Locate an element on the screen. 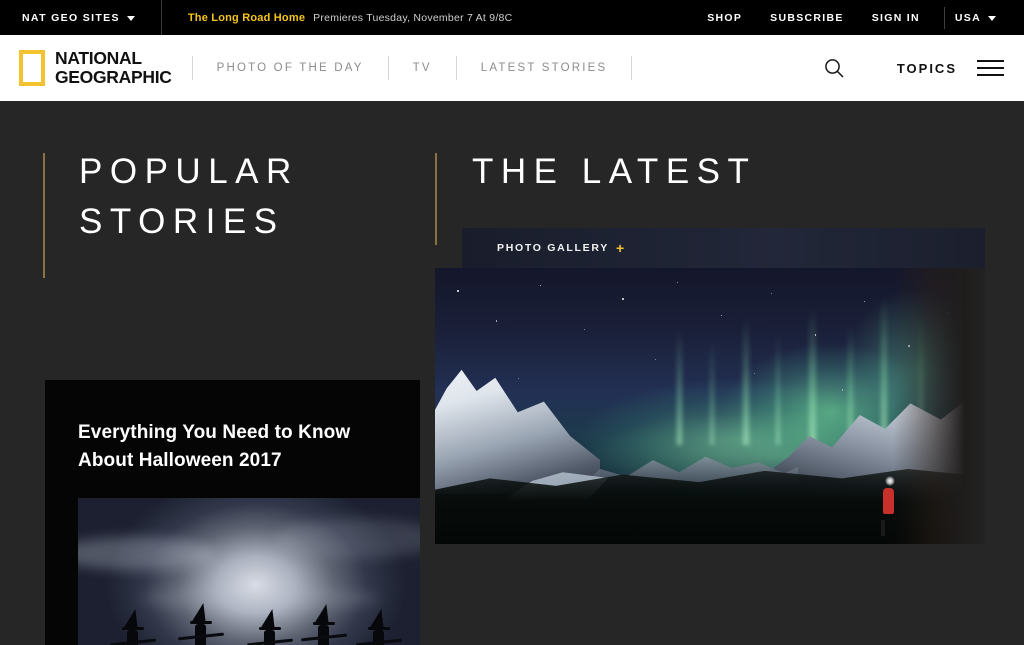 Image resolution: width=1024 pixels, height=645 pixels. promo-title: The Long Road Home is located at coordinates (246, 18).